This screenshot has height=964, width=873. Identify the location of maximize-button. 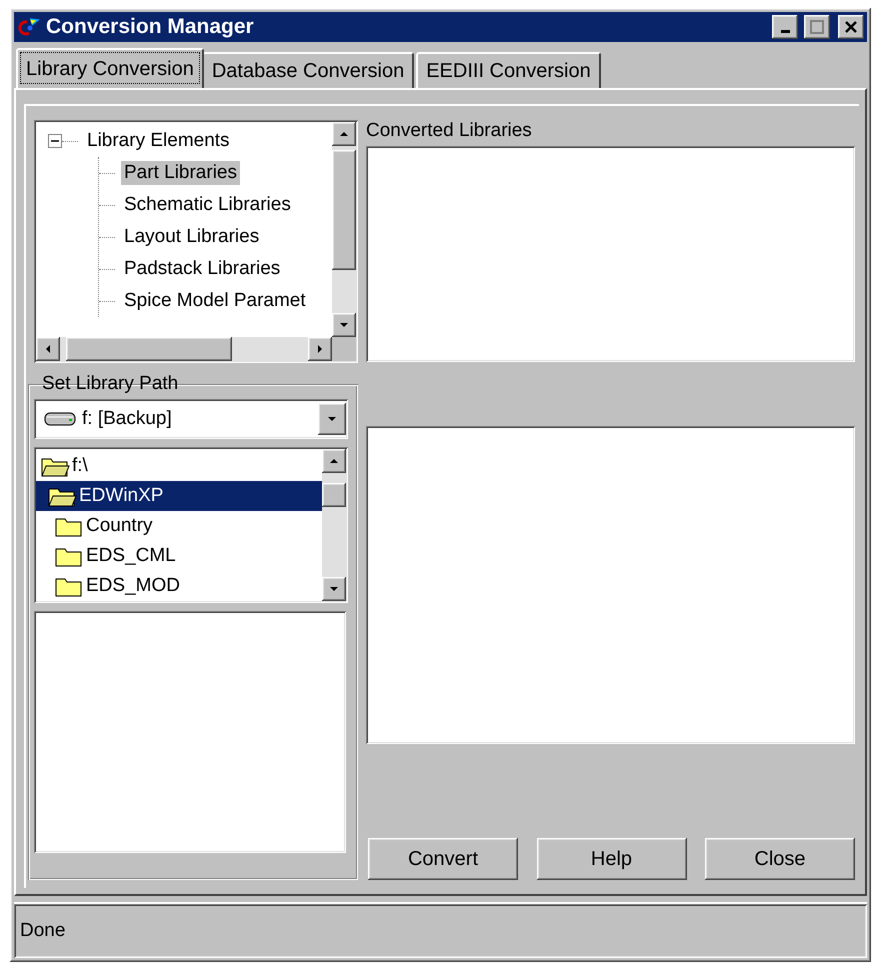
(817, 27).